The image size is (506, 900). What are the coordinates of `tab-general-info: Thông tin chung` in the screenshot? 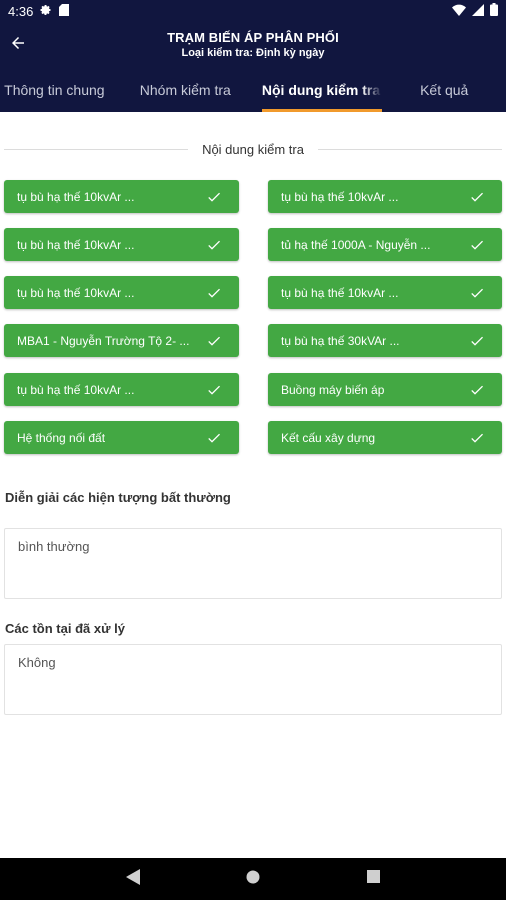 It's located at (54, 90).